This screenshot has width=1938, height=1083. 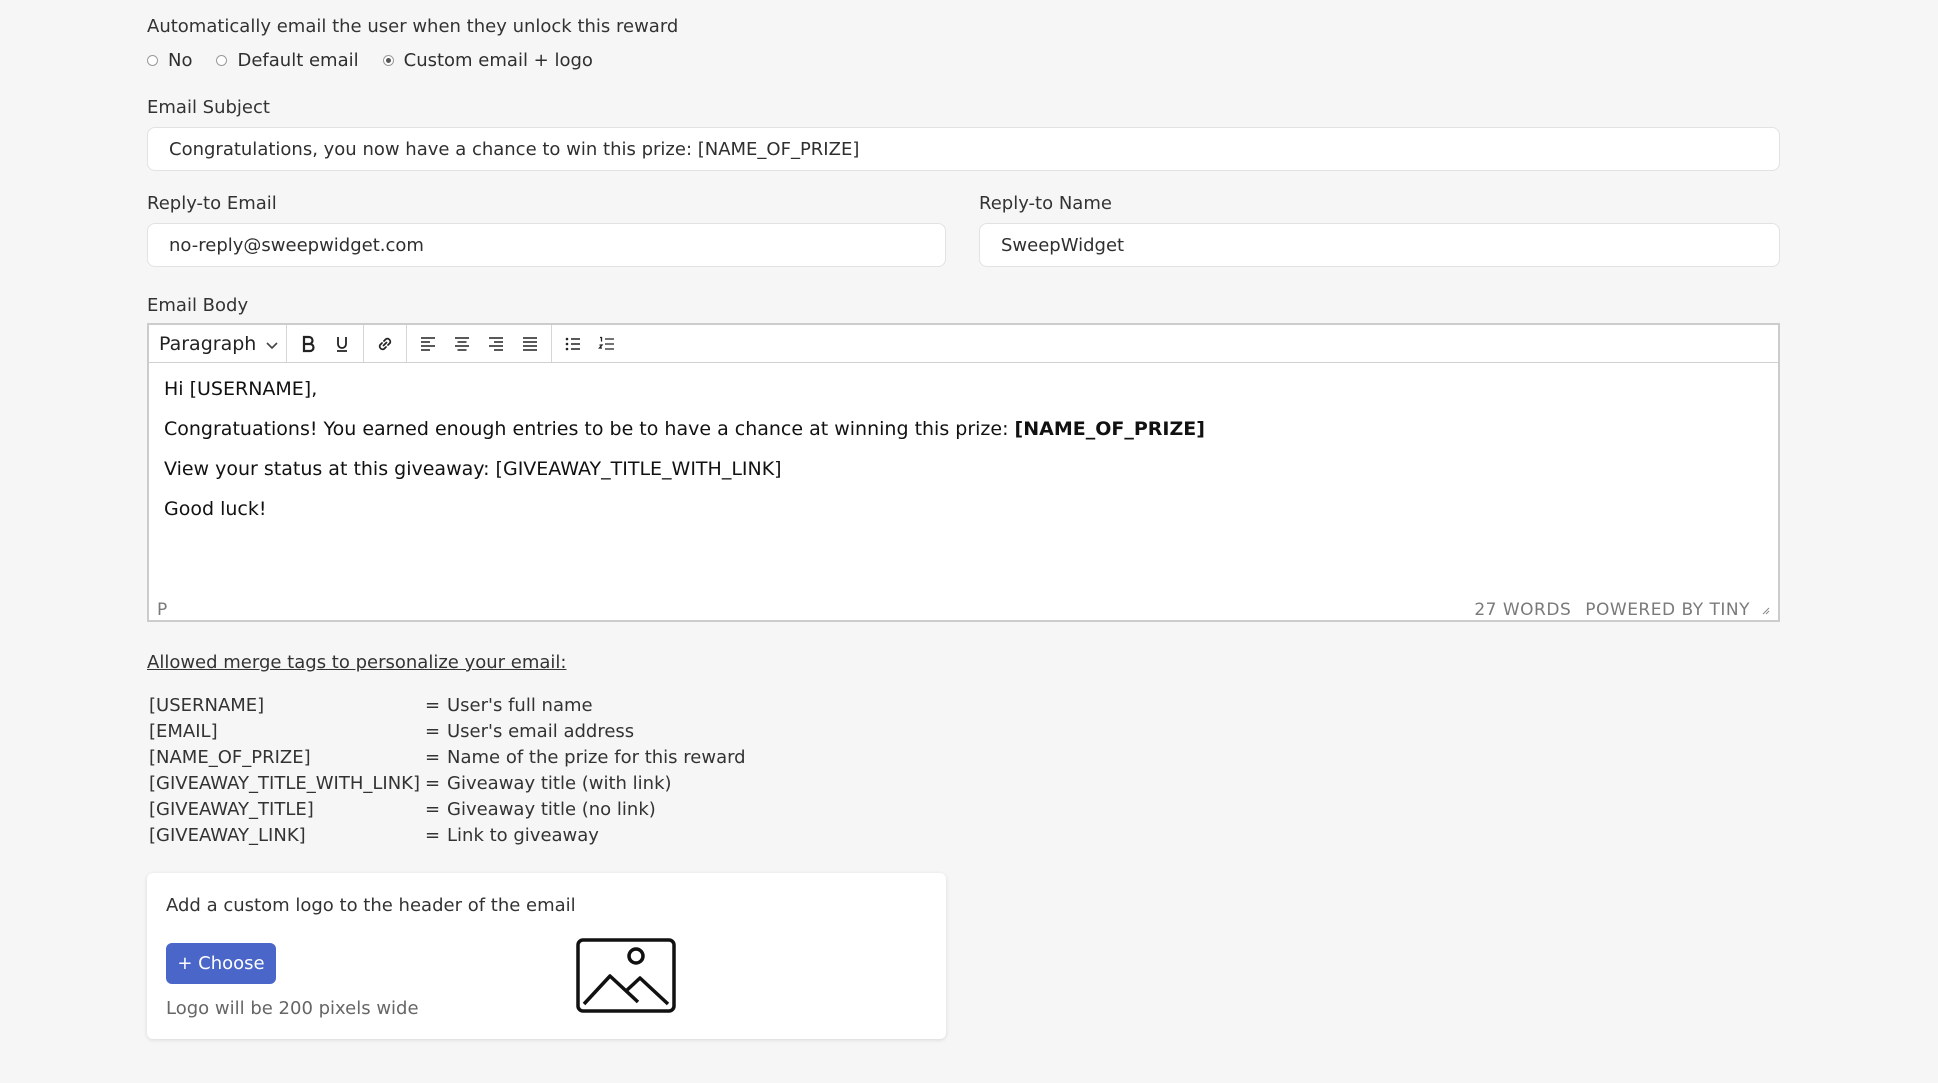 What do you see at coordinates (207, 705) in the screenshot?
I see `merge-tag: [USERNAME]` at bounding box center [207, 705].